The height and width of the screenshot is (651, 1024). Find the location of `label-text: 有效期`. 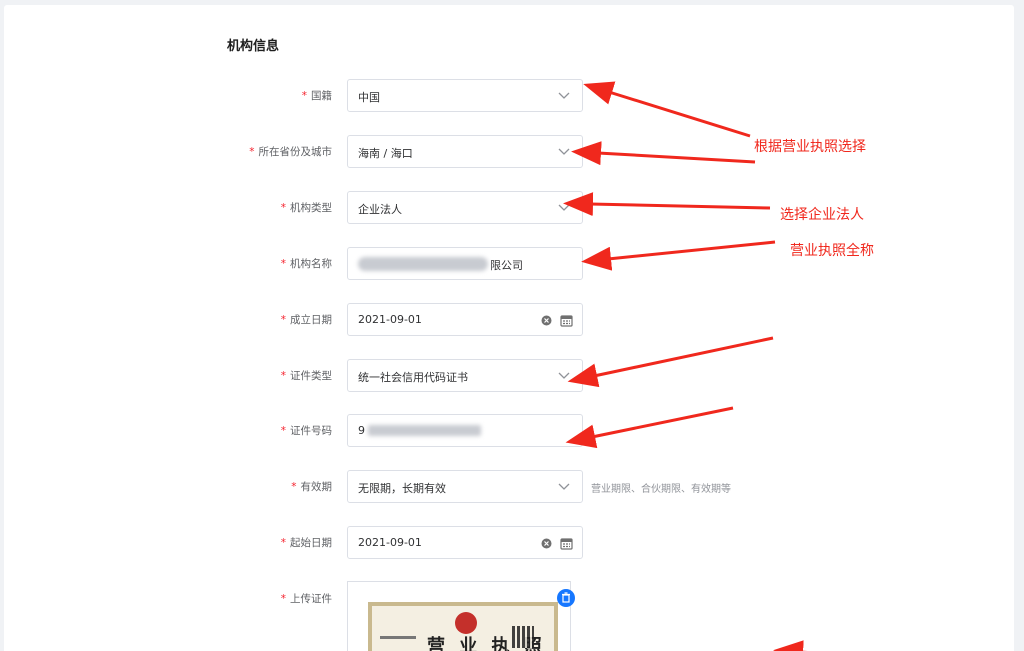

label-text: 有效期 is located at coordinates (316, 487).